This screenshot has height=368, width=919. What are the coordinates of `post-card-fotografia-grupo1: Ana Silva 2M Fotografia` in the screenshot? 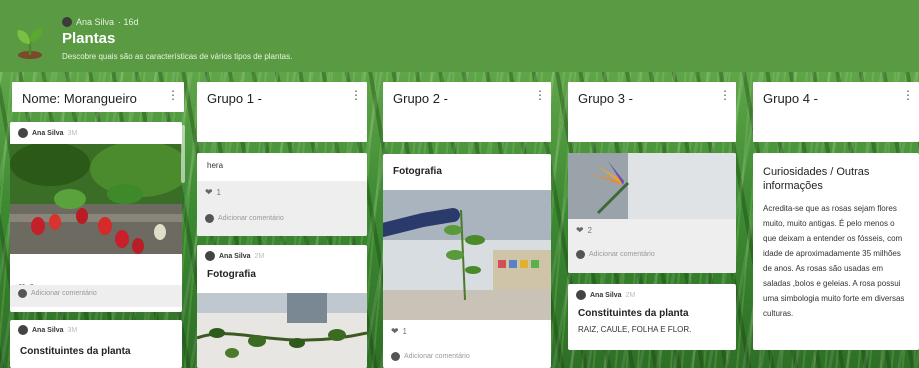 It's located at (282, 306).